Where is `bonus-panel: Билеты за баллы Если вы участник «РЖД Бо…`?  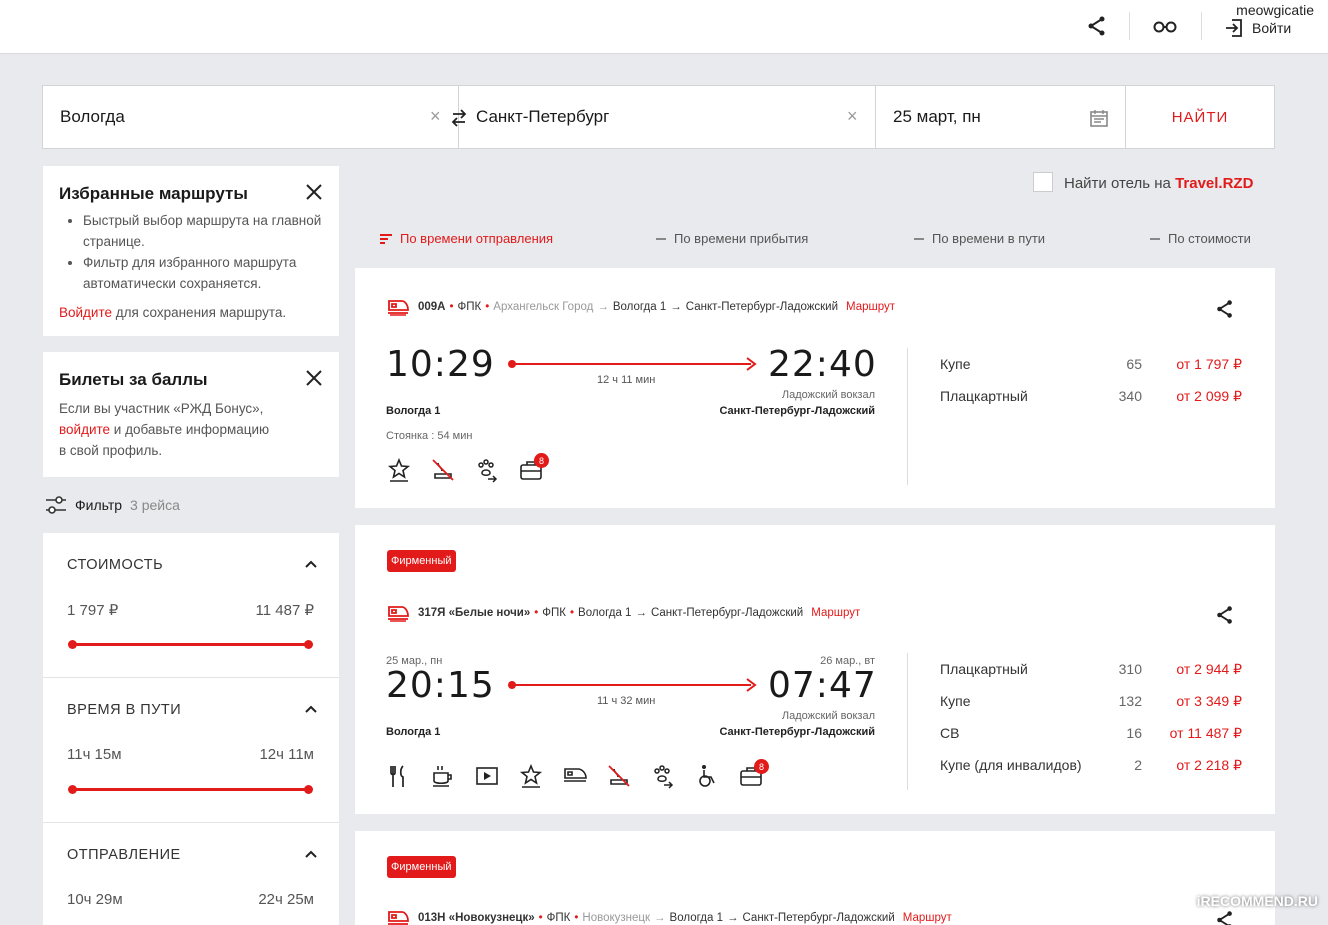
bonus-panel: Билеты за баллы Если вы участник «РЖД Бо… is located at coordinates (191, 414).